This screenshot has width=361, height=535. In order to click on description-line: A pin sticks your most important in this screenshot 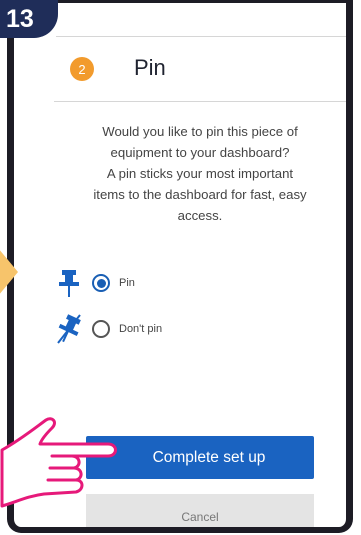, I will do `click(200, 173)`.